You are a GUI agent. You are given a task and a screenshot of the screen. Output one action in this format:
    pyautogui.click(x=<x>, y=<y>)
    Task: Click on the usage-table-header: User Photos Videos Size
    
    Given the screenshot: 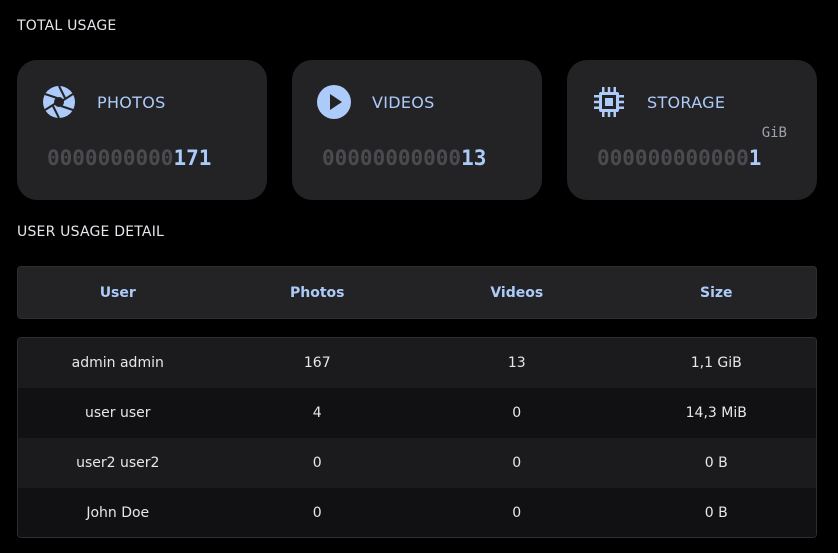 What is the action you would take?
    pyautogui.click(x=417, y=292)
    